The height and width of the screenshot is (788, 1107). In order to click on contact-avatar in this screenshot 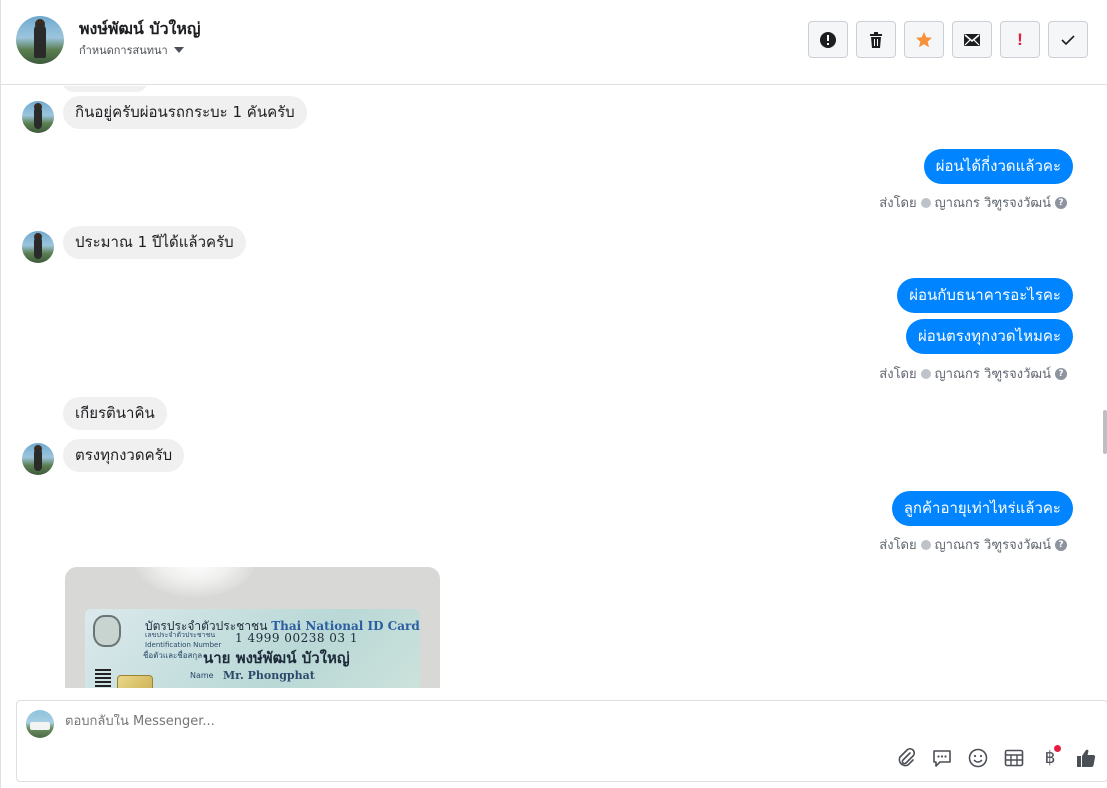, I will do `click(40, 40)`.